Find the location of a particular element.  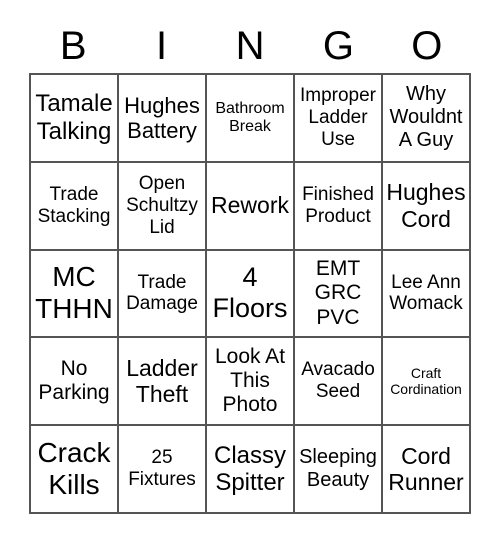

bingo-cell: Hughes Battery is located at coordinates (162, 118).